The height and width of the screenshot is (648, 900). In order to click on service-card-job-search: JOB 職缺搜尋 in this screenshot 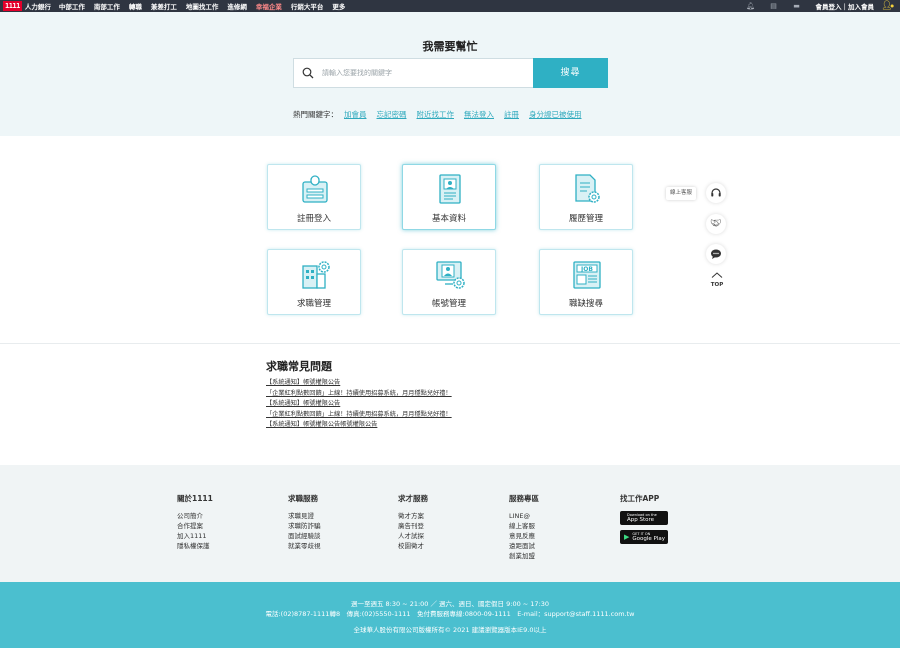, I will do `click(586, 282)`.